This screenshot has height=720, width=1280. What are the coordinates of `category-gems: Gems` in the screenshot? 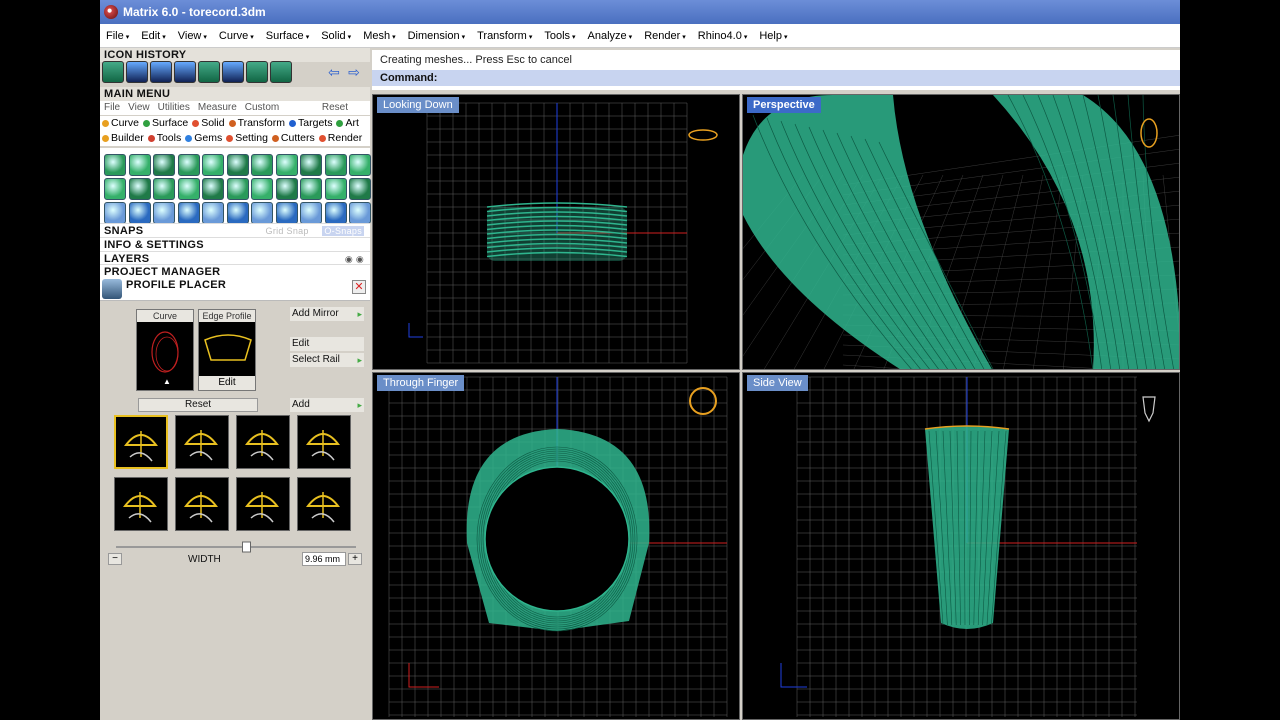 It's located at (203, 138).